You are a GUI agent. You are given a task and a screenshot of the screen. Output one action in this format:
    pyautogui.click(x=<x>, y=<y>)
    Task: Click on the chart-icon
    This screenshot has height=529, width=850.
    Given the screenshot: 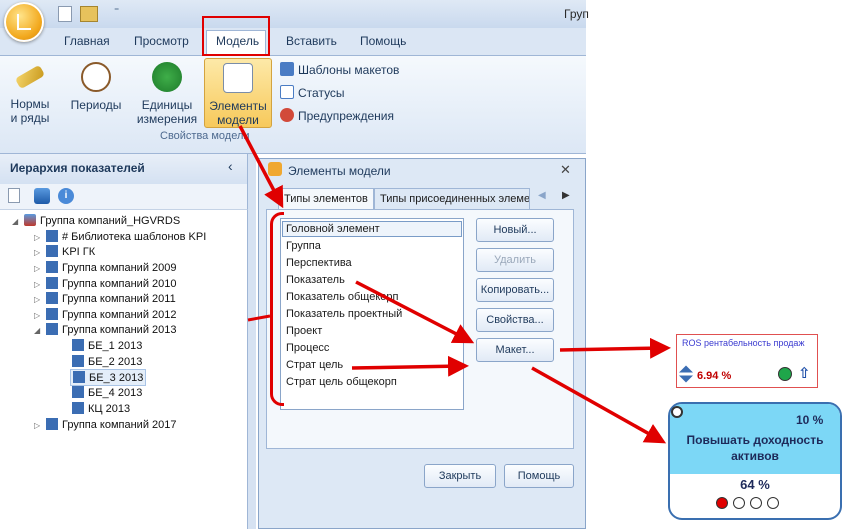 What is the action you would take?
    pyautogui.click(x=24, y=22)
    